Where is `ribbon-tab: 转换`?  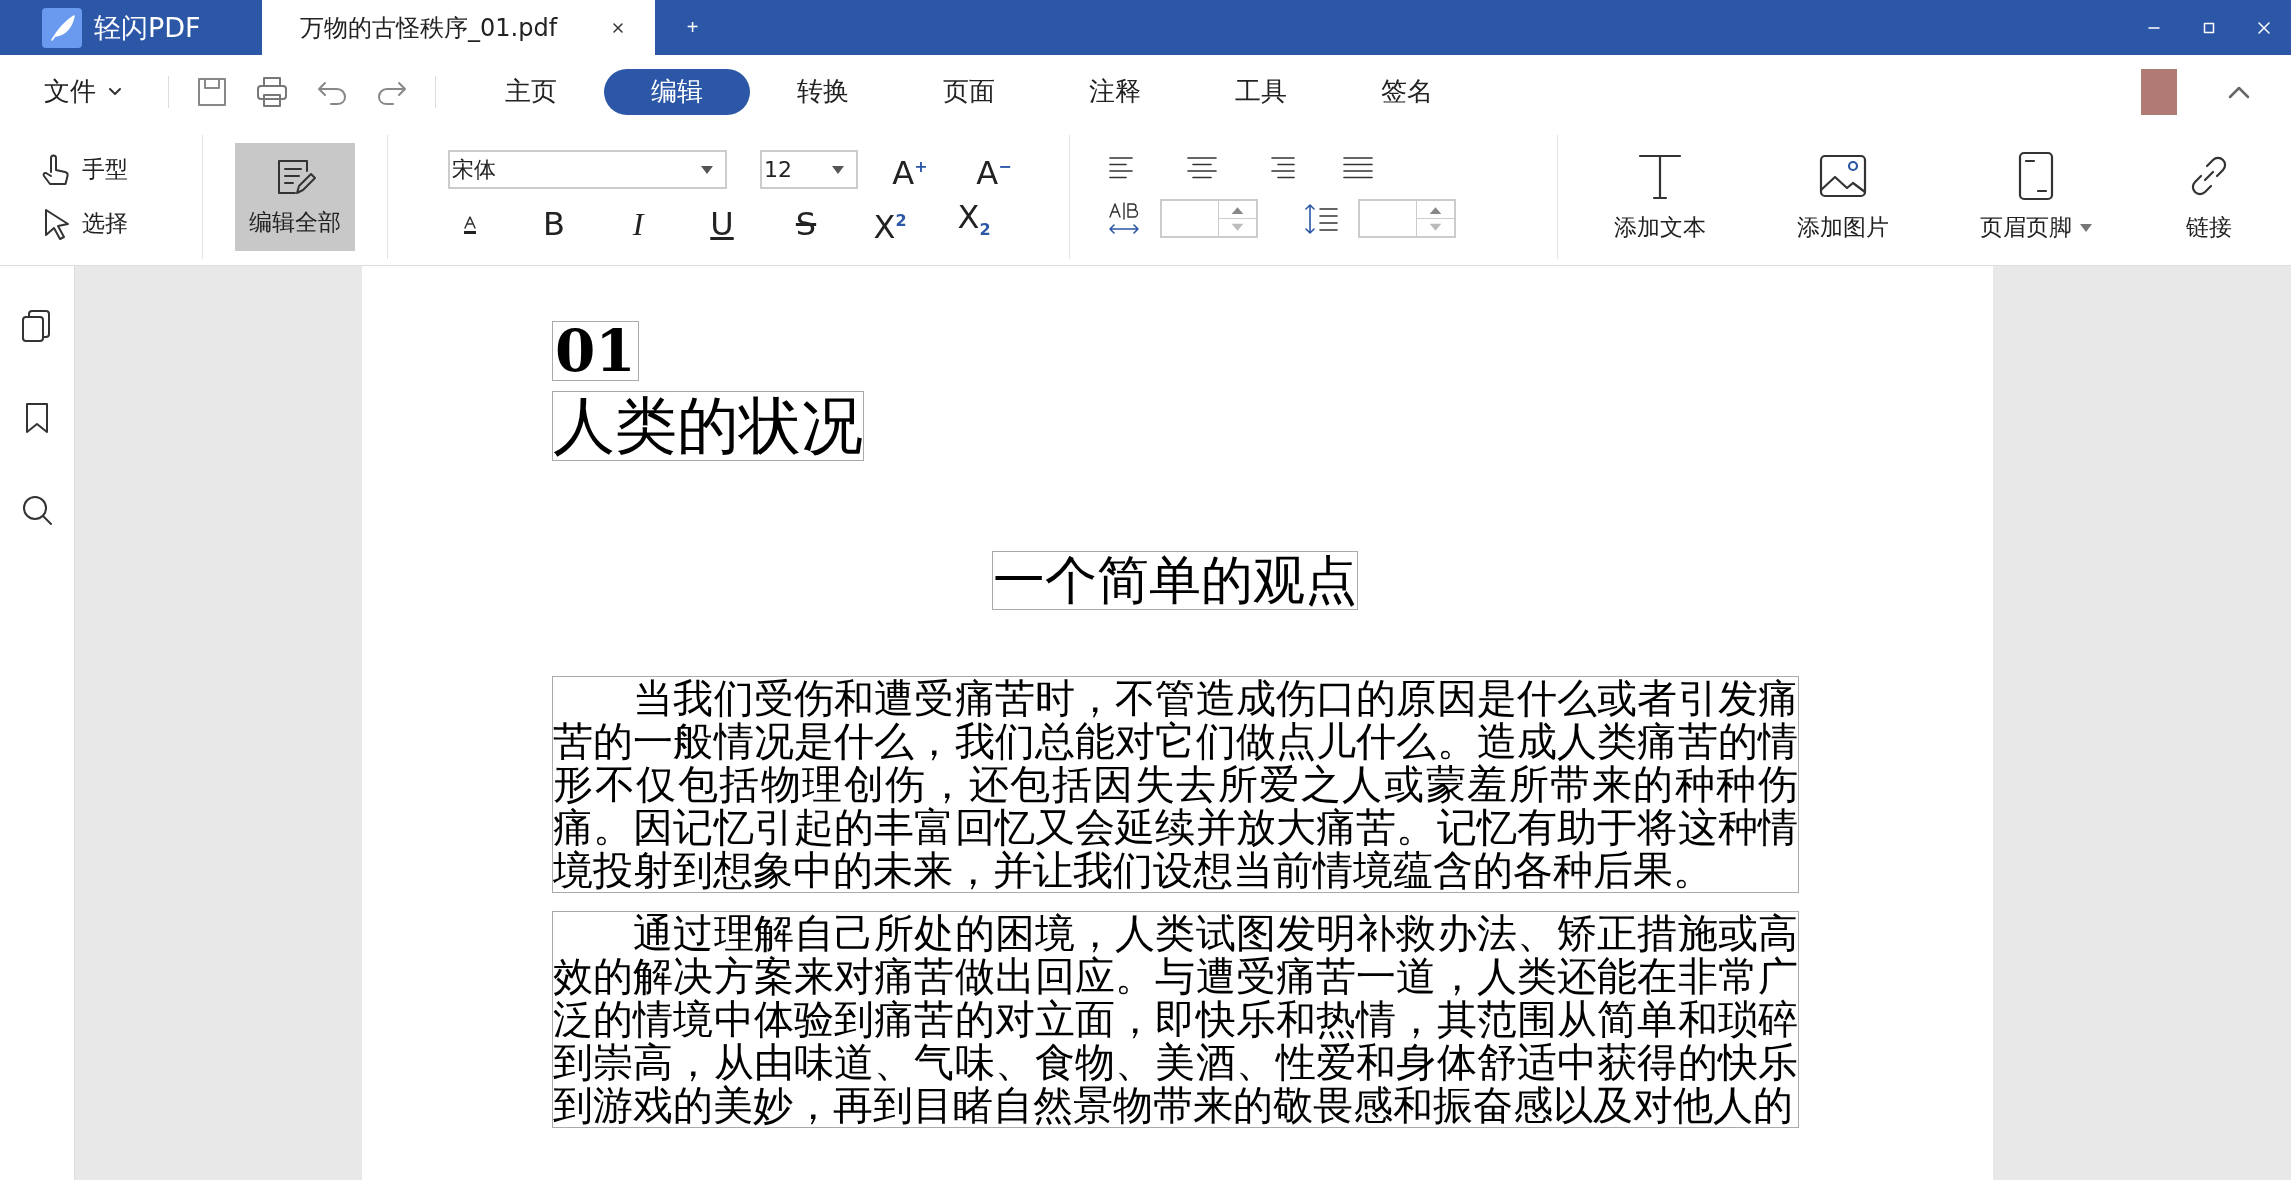
ribbon-tab: 转换 is located at coordinates (823, 91).